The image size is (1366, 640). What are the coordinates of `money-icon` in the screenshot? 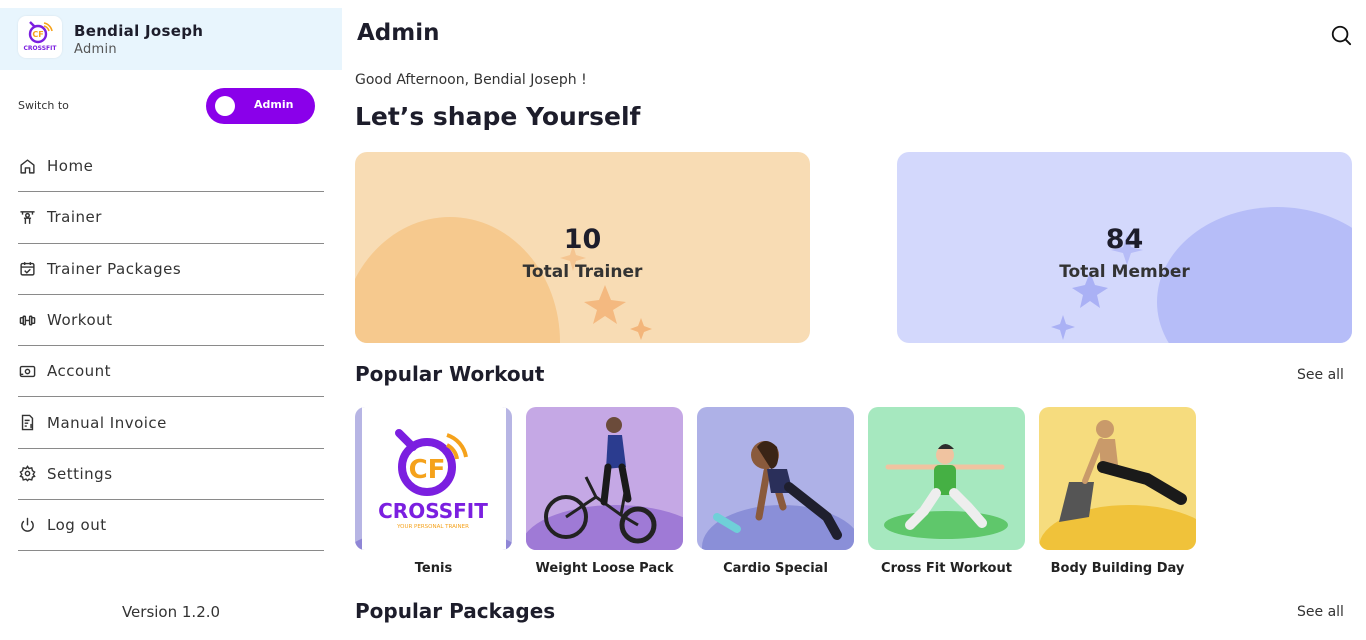 It's located at (27, 371).